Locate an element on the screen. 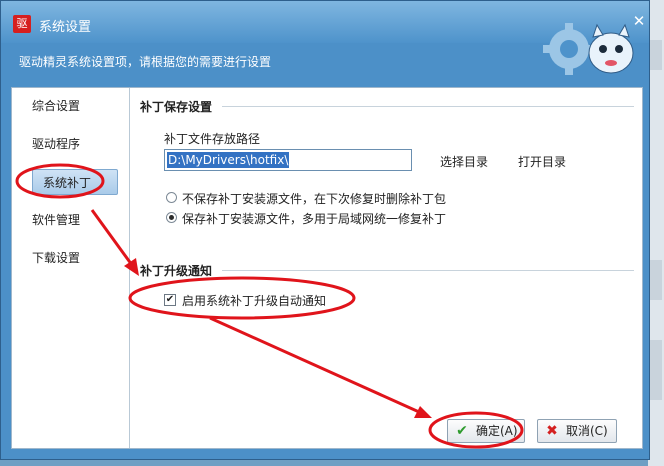 The image size is (664, 466). app-icon: 驱 is located at coordinates (22, 24).